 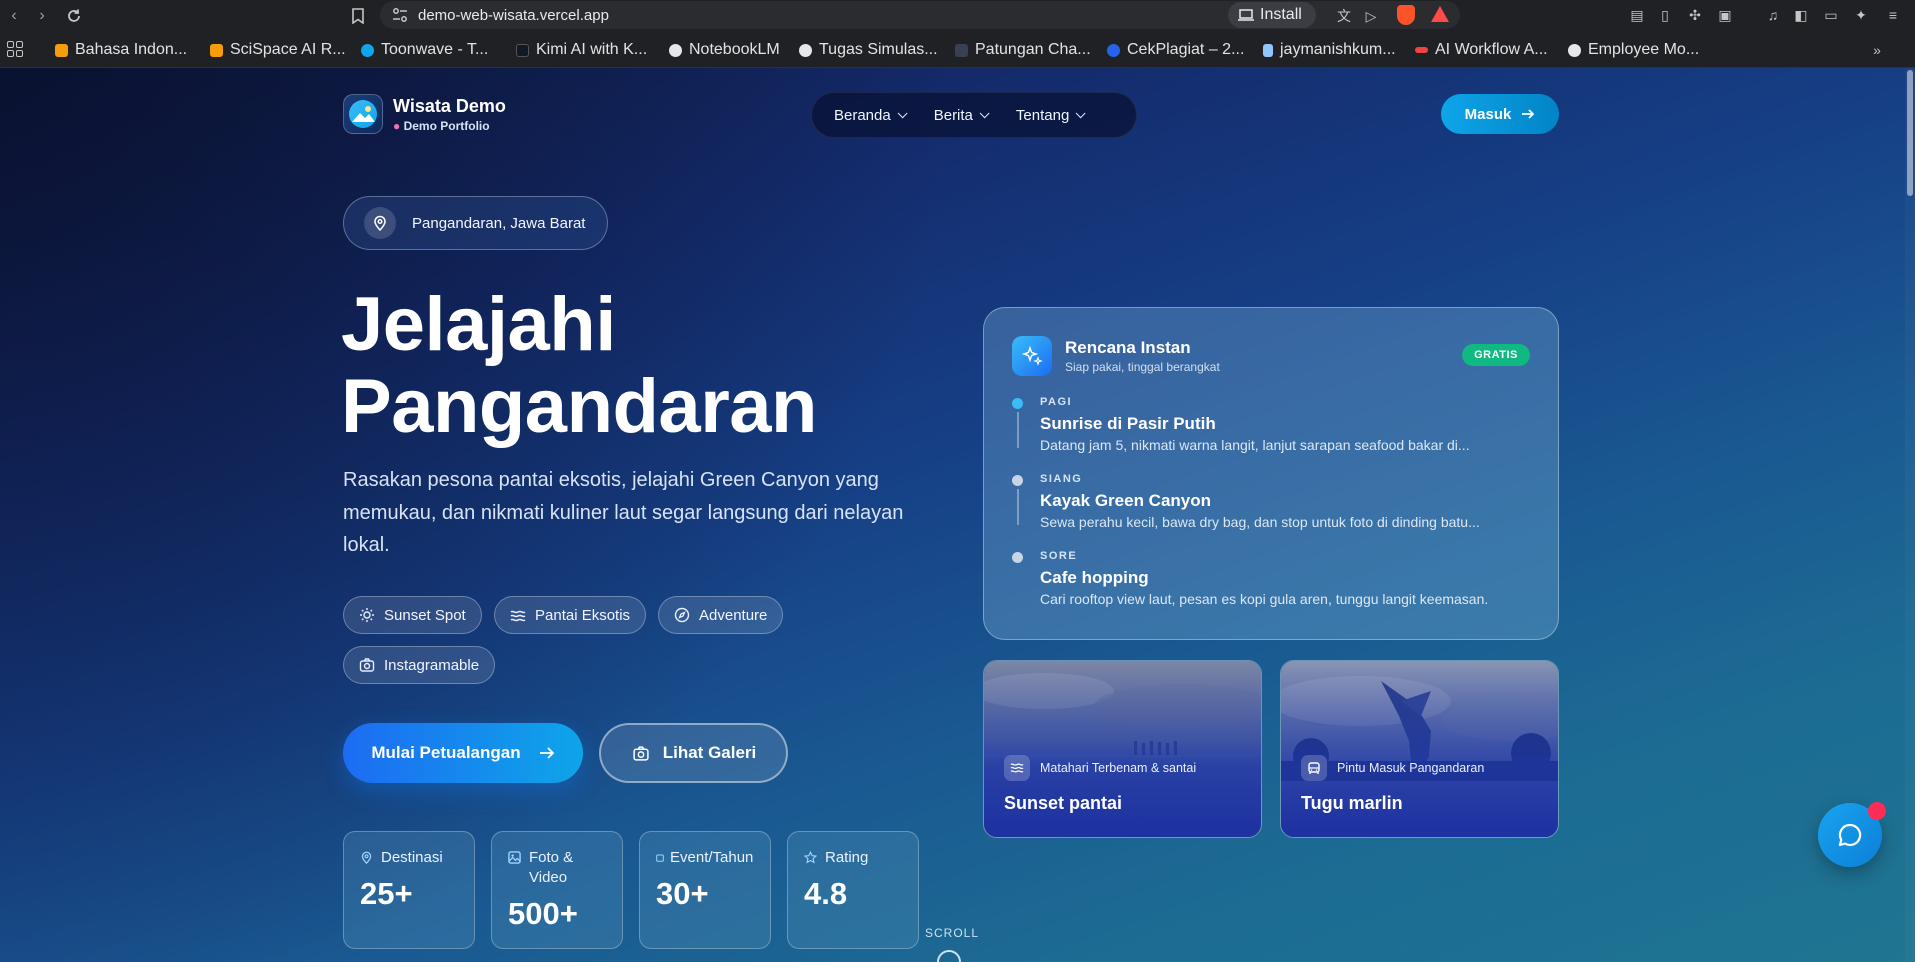 I want to click on media-icon: ♫, so click(x=1773, y=15).